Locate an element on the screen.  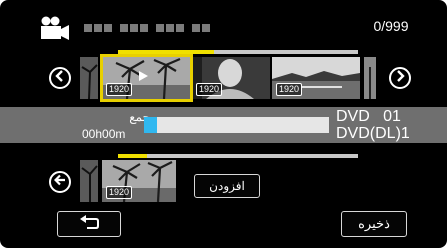
play-icon is located at coordinates (143, 78).